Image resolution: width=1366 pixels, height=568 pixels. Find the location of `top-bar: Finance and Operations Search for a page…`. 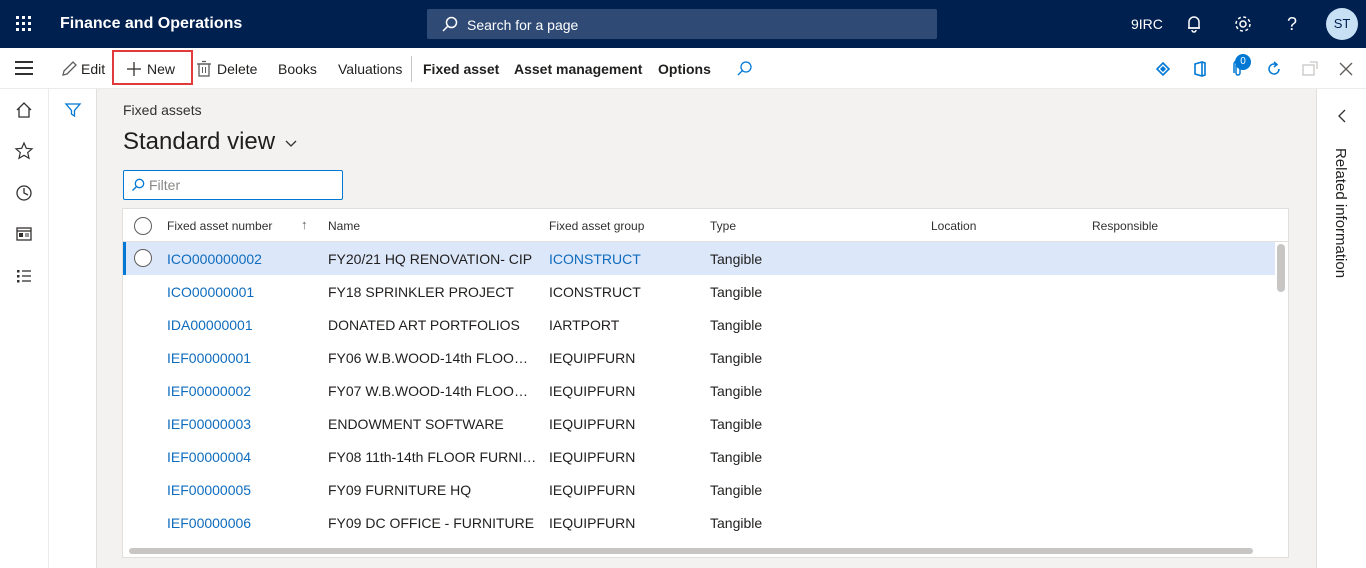

top-bar: Finance and Operations Search for a page… is located at coordinates (683, 24).